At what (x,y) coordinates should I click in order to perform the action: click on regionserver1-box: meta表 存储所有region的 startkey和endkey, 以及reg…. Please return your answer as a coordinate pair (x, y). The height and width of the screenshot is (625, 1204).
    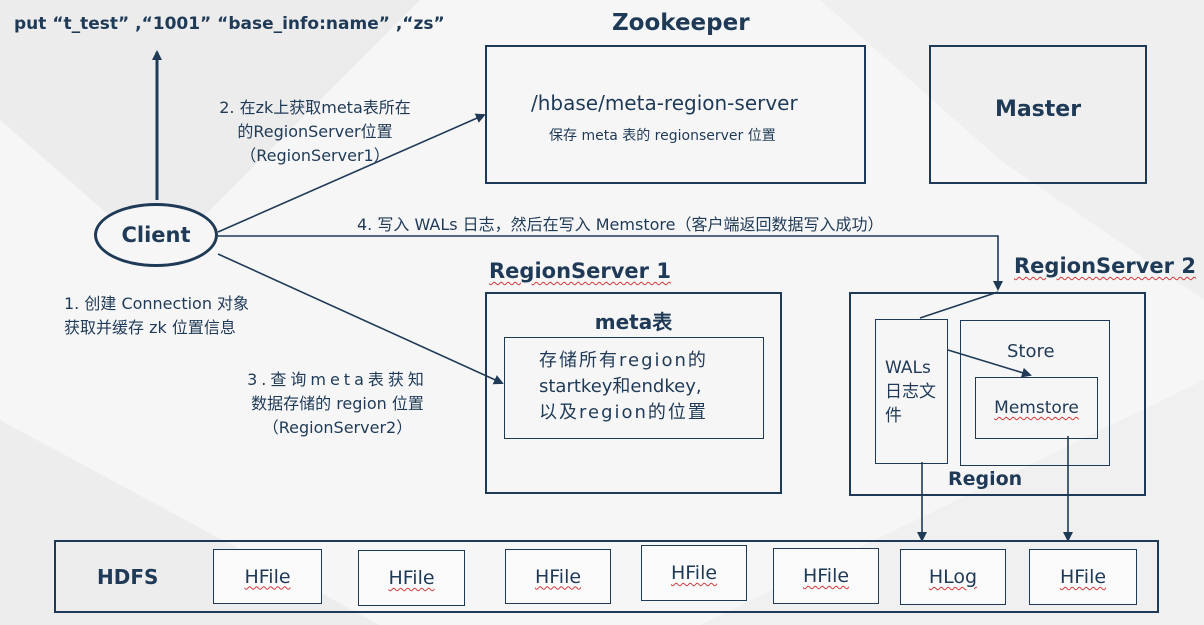
    Looking at the image, I should click on (633, 393).